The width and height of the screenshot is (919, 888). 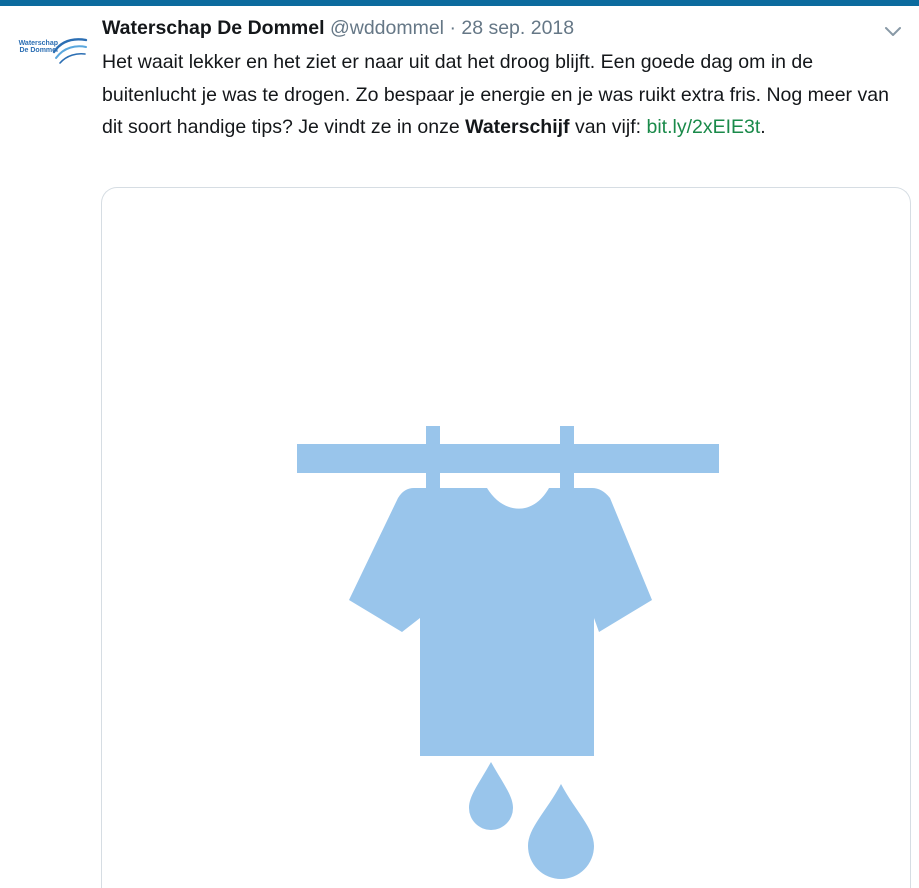 What do you see at coordinates (70, 51) in the screenshot?
I see `wave-logo-icon` at bounding box center [70, 51].